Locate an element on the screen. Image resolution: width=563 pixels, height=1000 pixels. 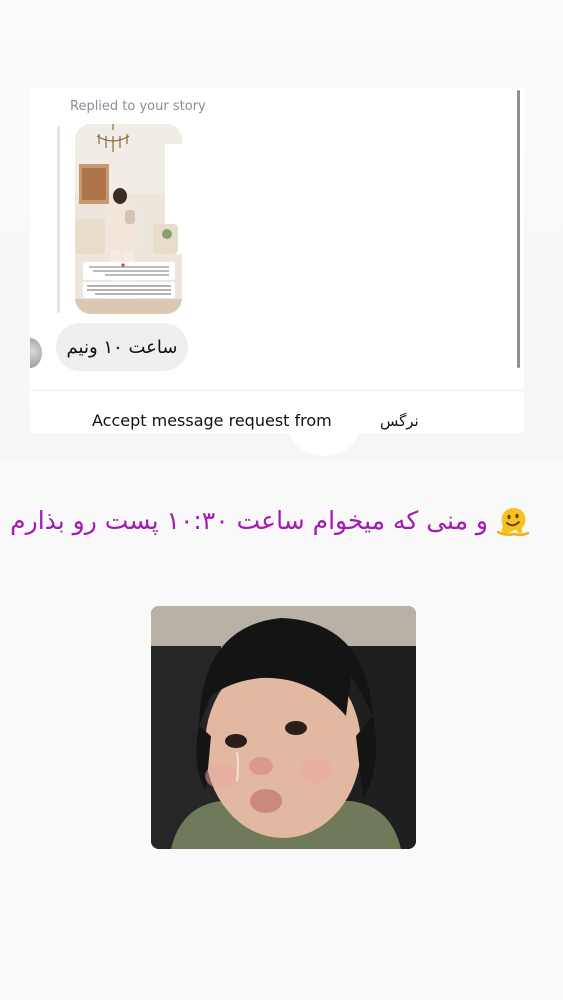
message-bubble: ساعت ۱۰ ونیم is located at coordinates (122, 347).